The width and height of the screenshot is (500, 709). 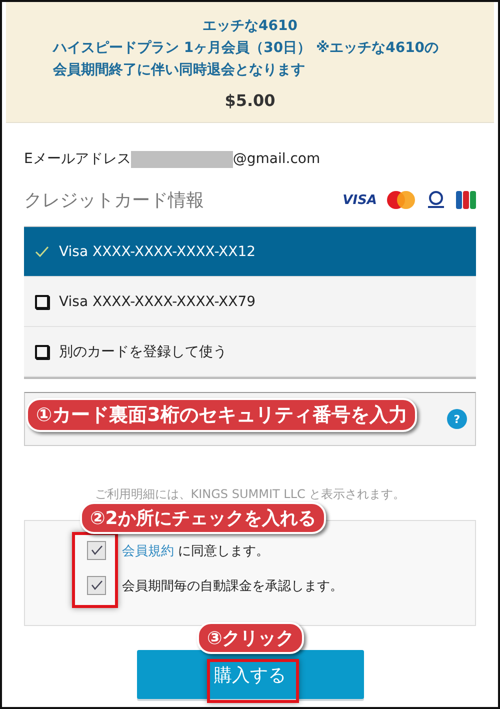 What do you see at coordinates (250, 638) in the screenshot?
I see `annotation-label: ③クリック` at bounding box center [250, 638].